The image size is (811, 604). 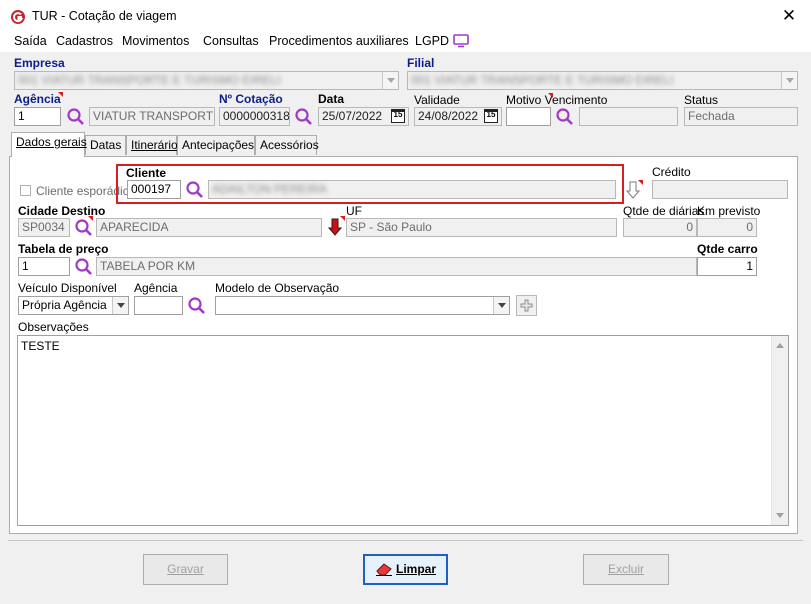 I want to click on limpar-button: Limpar, so click(x=405, y=569).